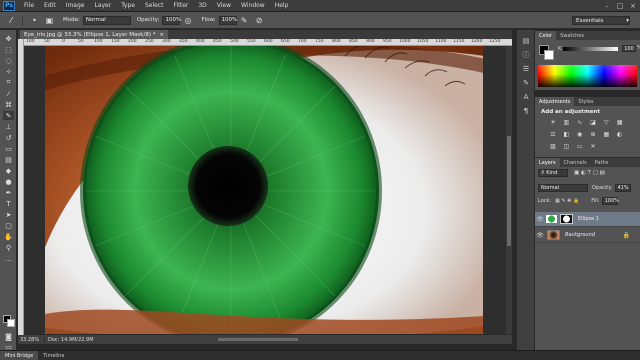  I want to click on zoom-level: 33.28%, so click(31, 340).